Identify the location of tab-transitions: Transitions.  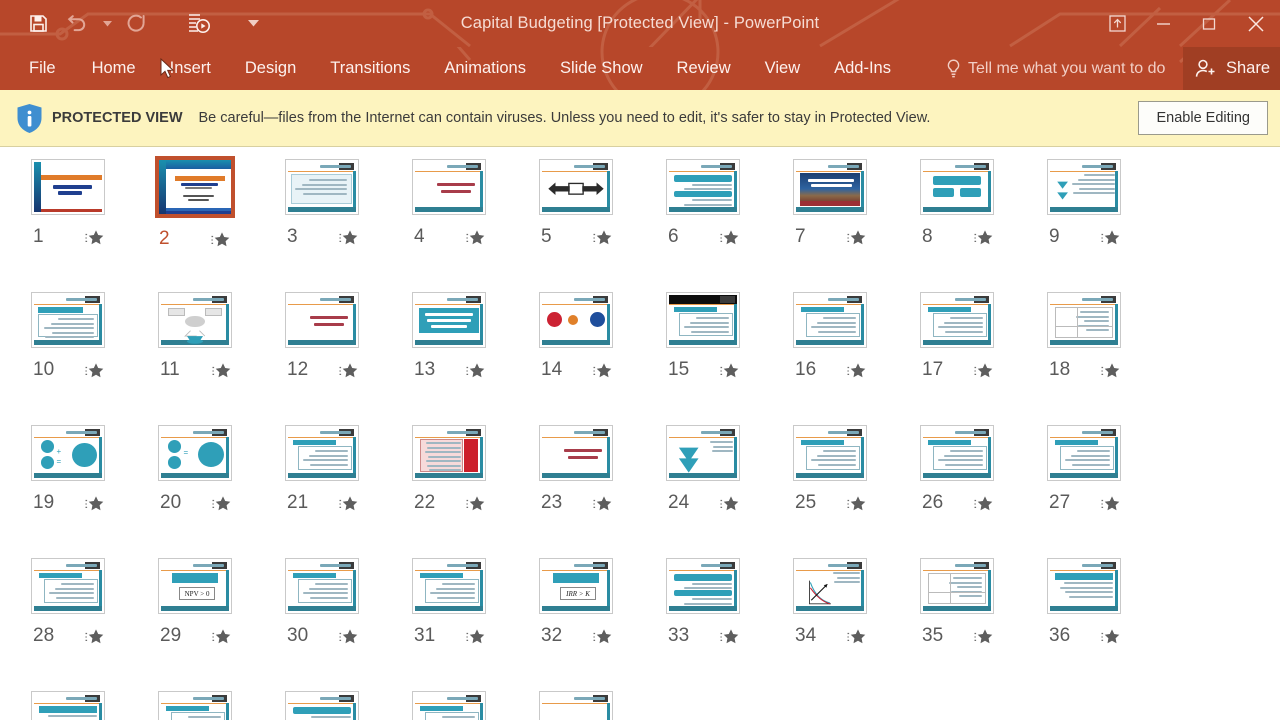
(370, 68).